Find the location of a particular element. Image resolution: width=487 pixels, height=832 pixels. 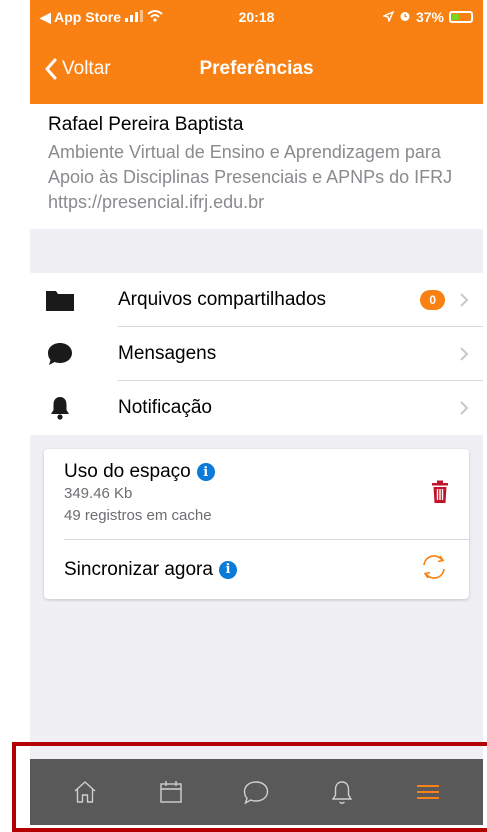

back-to-app-store: ◀ App Store is located at coordinates (80, 17).